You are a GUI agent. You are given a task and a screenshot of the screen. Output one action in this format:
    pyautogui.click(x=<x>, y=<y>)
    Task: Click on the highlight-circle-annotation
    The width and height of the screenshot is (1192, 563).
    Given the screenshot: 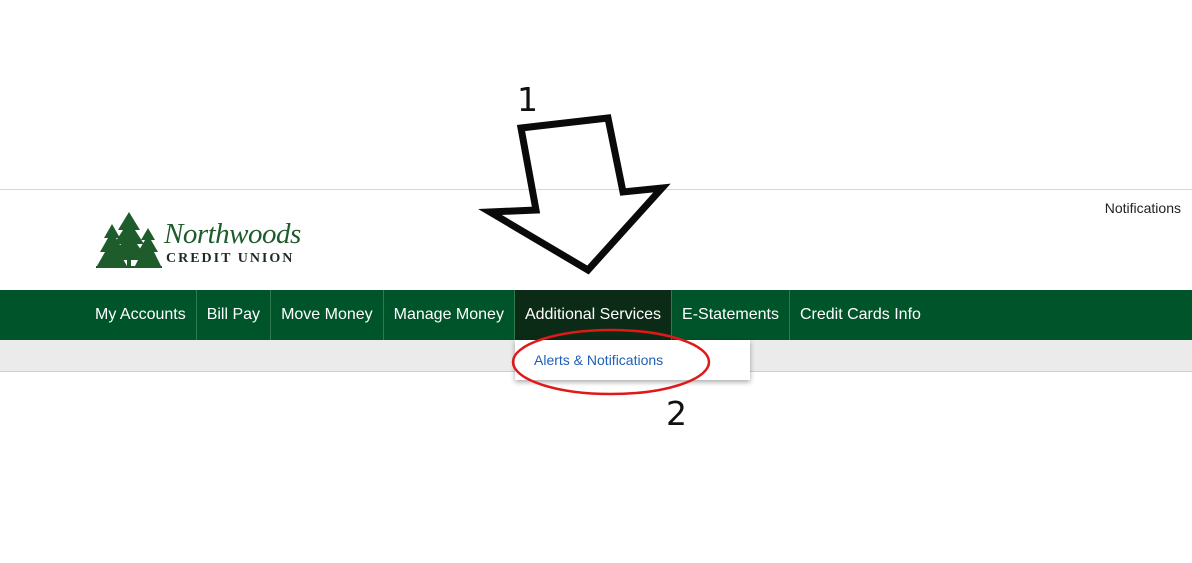 What is the action you would take?
    pyautogui.click(x=611, y=362)
    